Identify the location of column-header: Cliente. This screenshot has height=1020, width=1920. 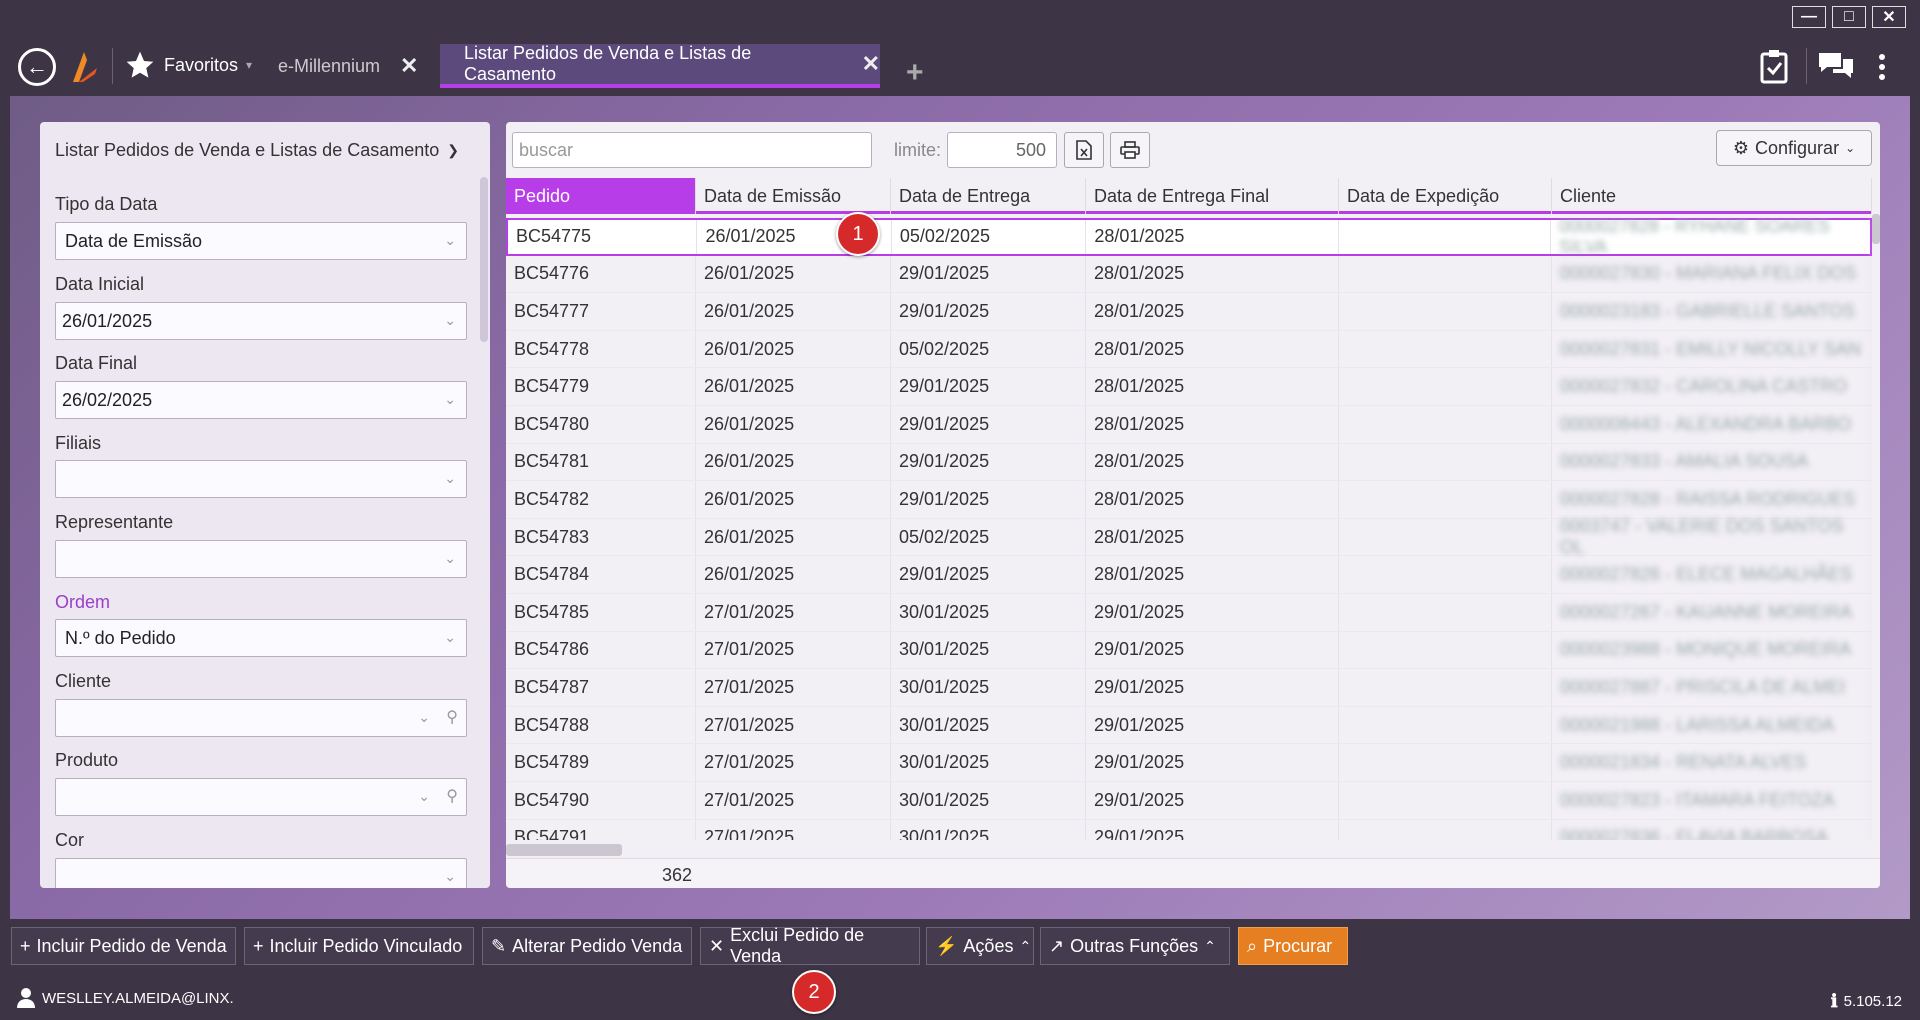
(1712, 196).